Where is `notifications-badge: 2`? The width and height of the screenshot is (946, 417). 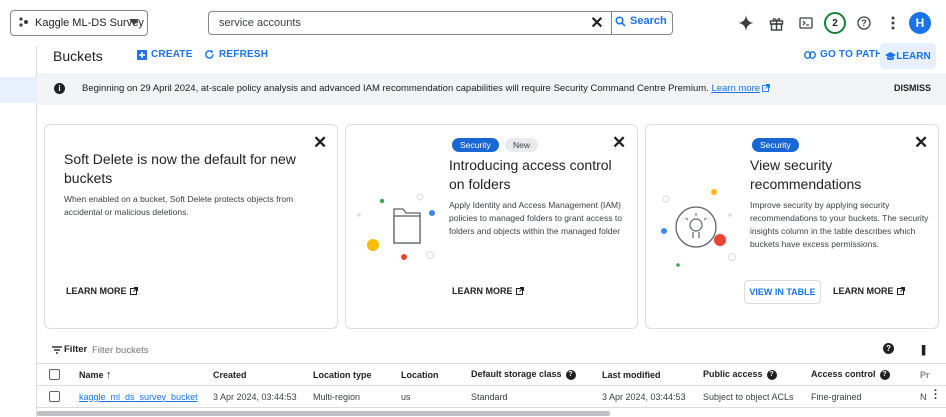
notifications-badge: 2 is located at coordinates (835, 23).